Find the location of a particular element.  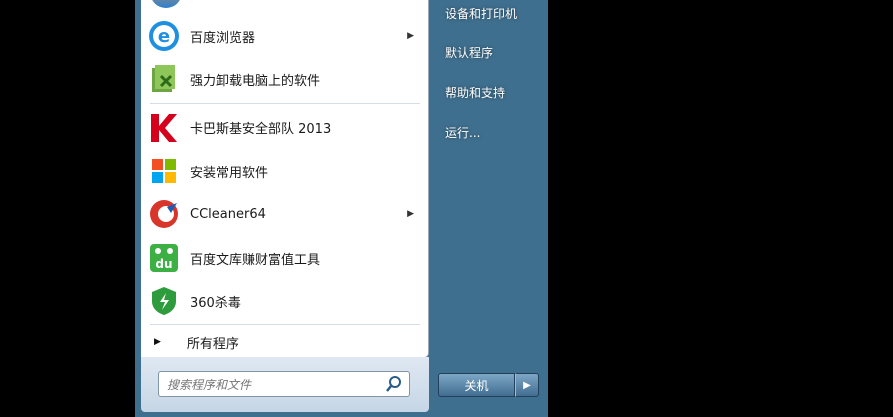

program-kaspersky: 卡巴斯基安全部队 2013 is located at coordinates (285, 127).